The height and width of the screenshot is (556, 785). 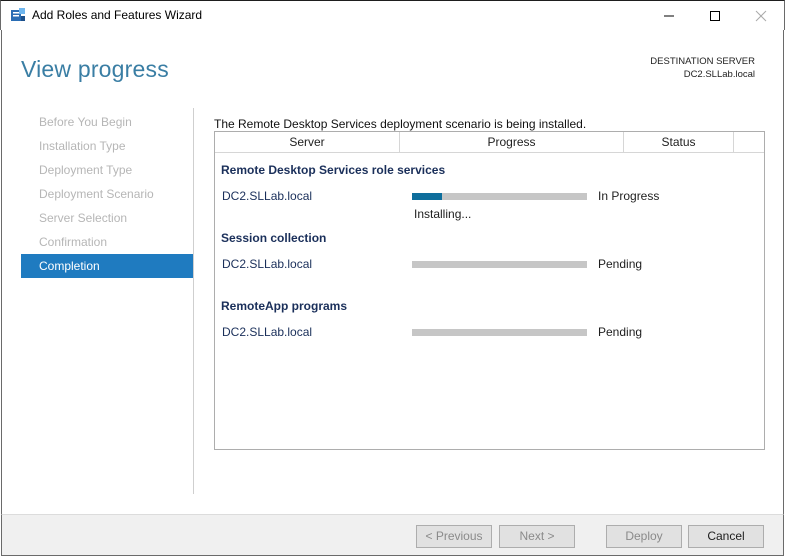 I want to click on server-manager-icon, so click(x=18, y=15).